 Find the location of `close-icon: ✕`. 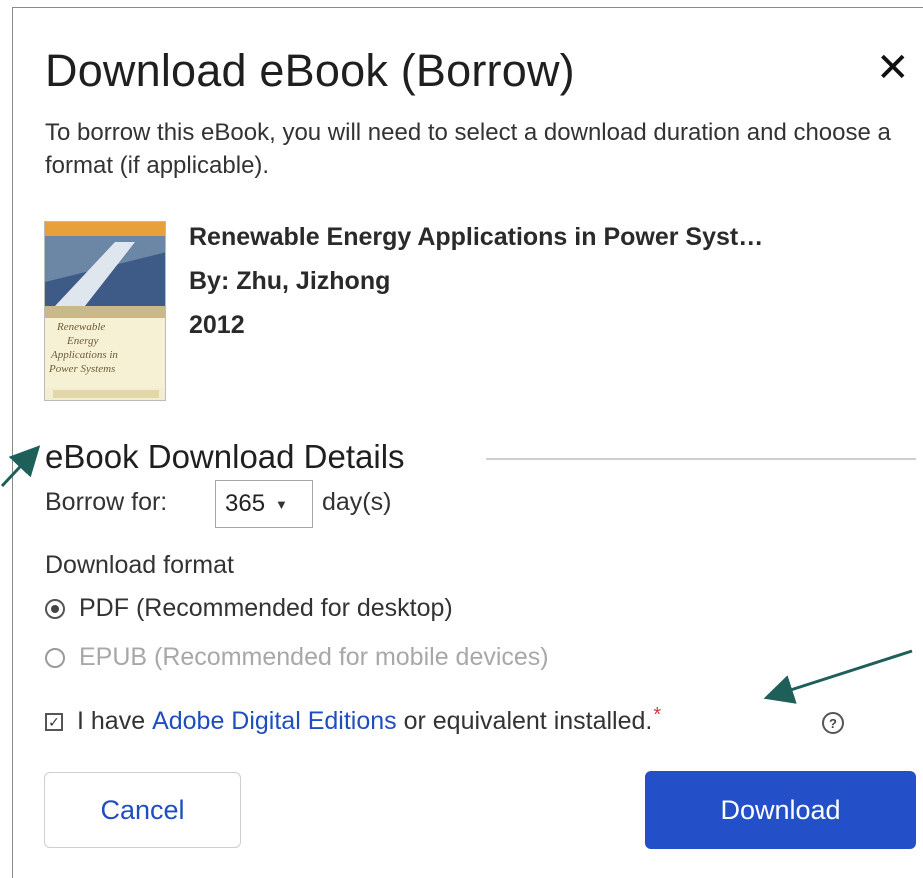

close-icon: ✕ is located at coordinates (893, 68).